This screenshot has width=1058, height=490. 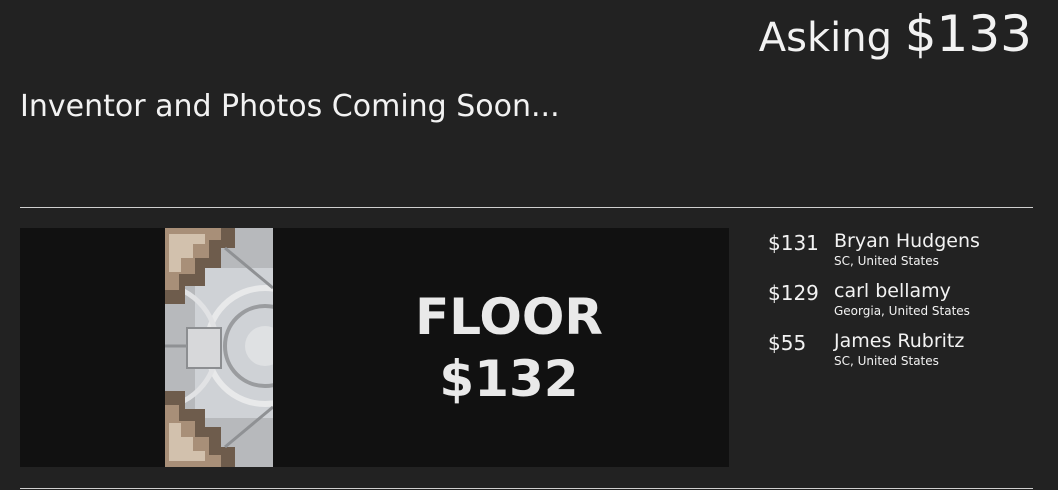 What do you see at coordinates (903, 353) in the screenshot?
I see `bid-row: $55 James Rubritz SC, United States` at bounding box center [903, 353].